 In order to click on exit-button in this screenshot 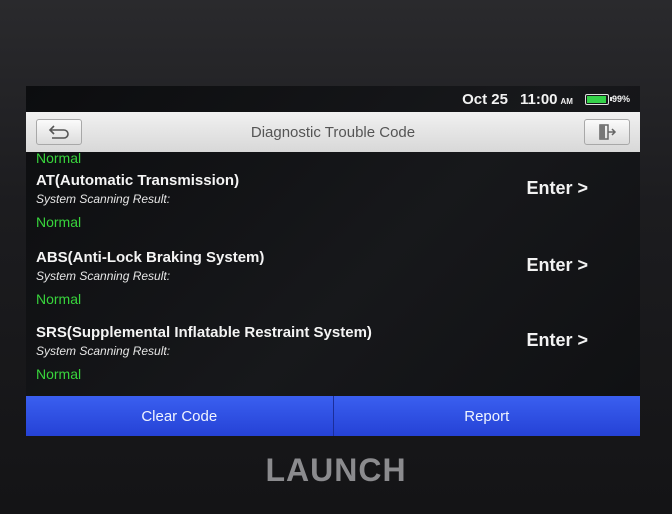, I will do `click(607, 132)`.